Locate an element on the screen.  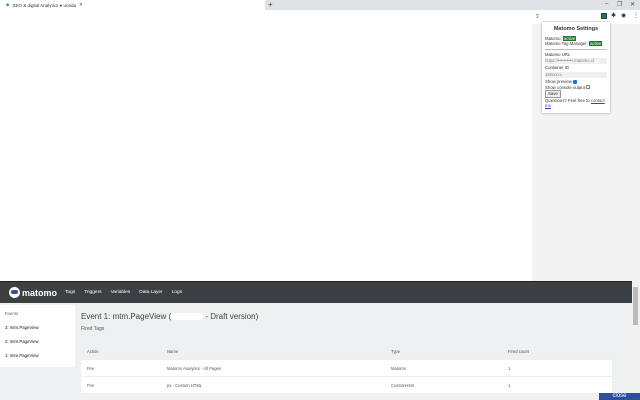
matomo-logo-icon is located at coordinates (14, 292).